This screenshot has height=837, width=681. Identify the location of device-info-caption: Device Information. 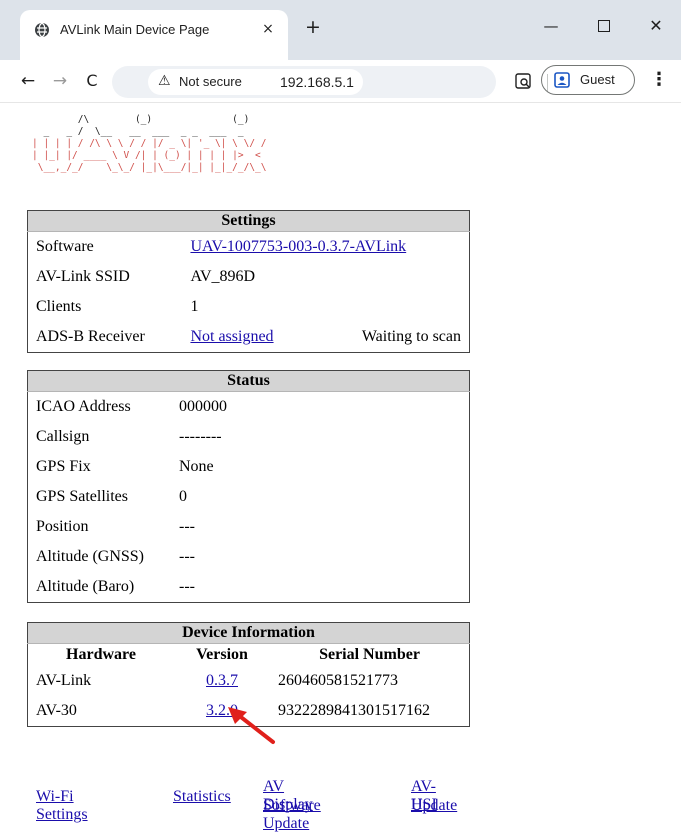
(248, 633).